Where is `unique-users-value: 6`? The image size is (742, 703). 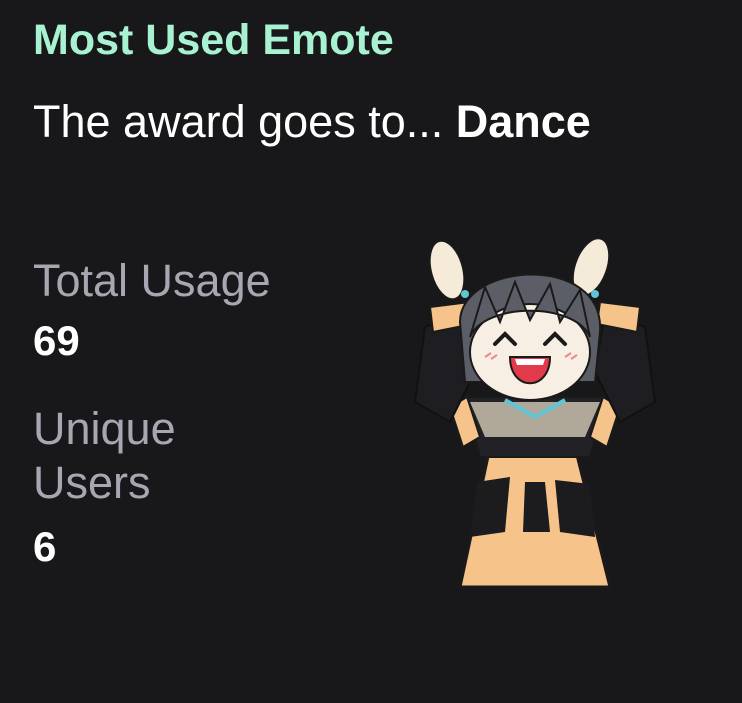
unique-users-value: 6 is located at coordinates (45, 546).